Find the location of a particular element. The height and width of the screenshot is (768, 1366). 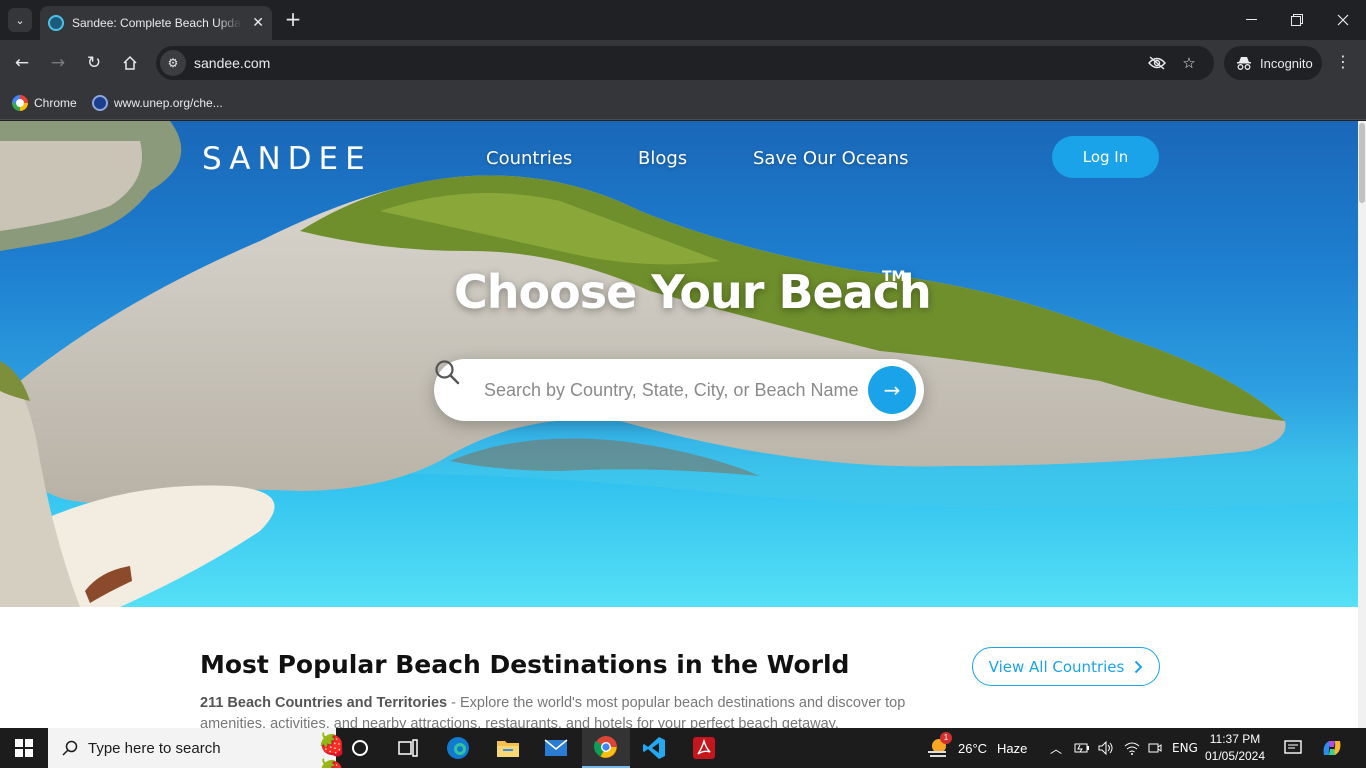

chevron-down-icon: ⌄ is located at coordinates (20, 20).